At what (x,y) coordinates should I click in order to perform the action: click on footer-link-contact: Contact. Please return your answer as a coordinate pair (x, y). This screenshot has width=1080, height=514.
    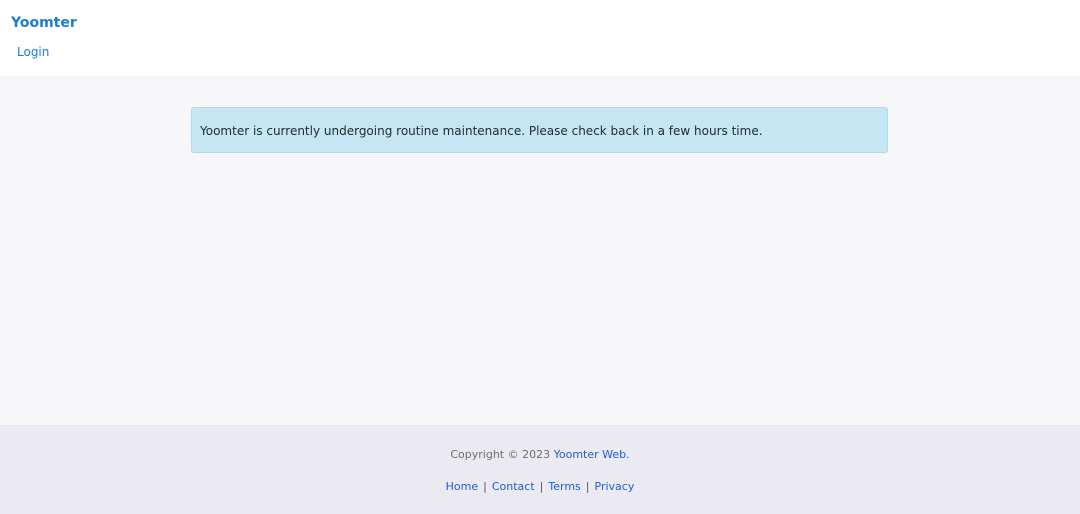
    Looking at the image, I should click on (513, 486).